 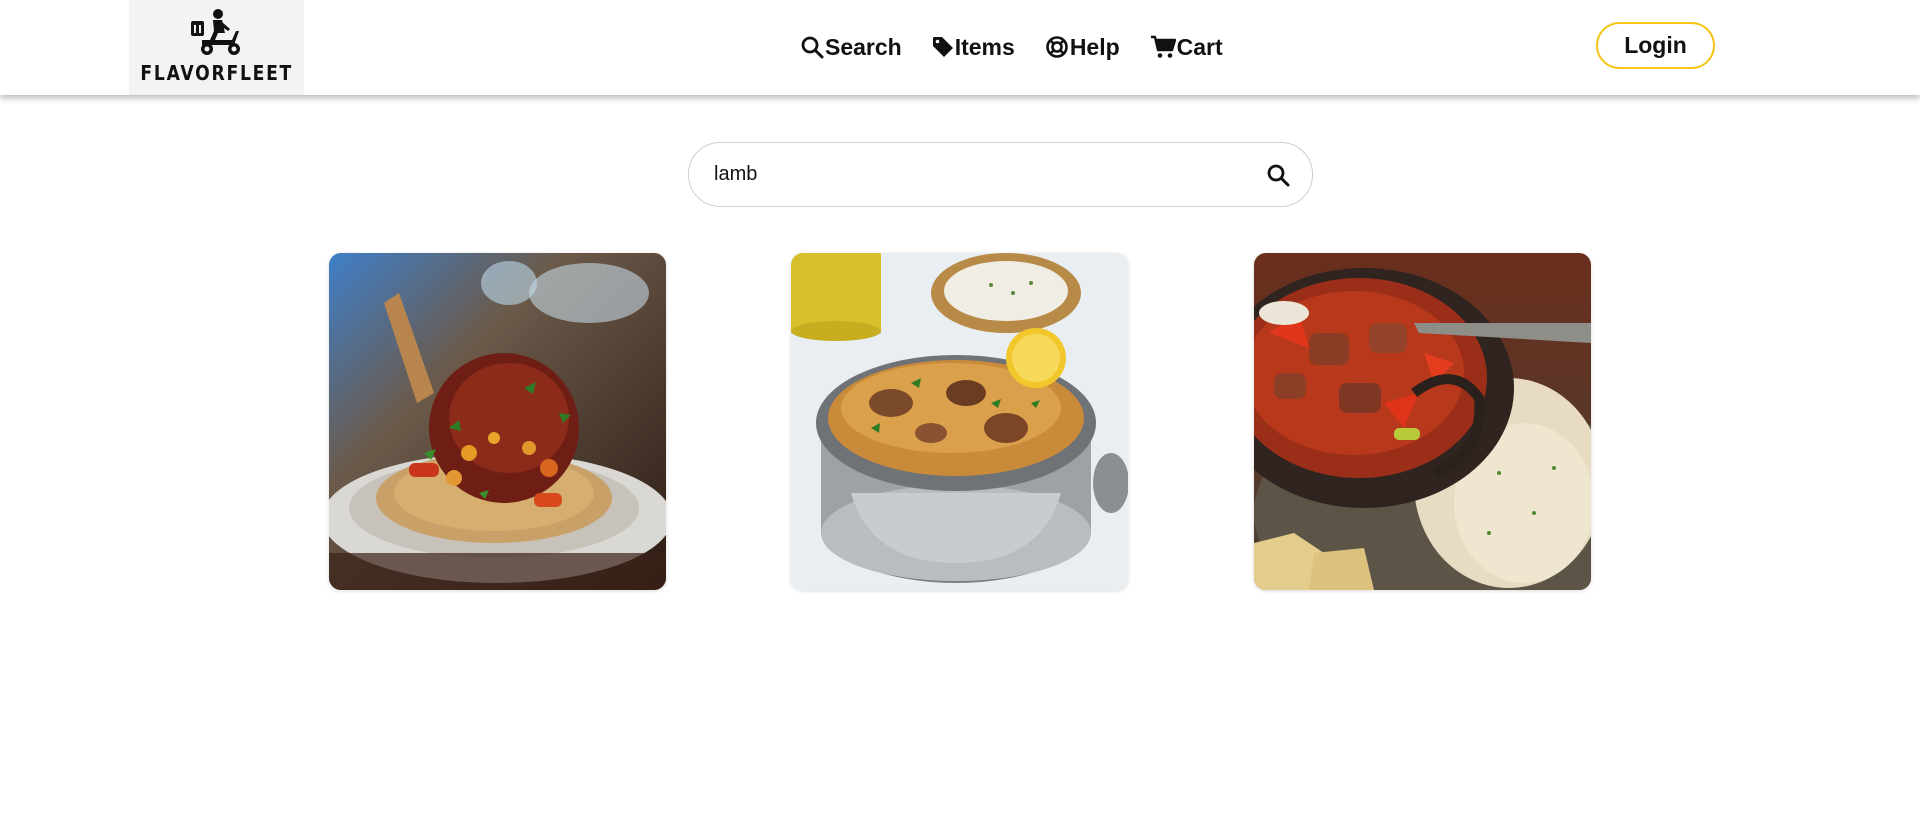 I want to click on main-nav: Search Items Help Cart, so click(x=1011, y=47).